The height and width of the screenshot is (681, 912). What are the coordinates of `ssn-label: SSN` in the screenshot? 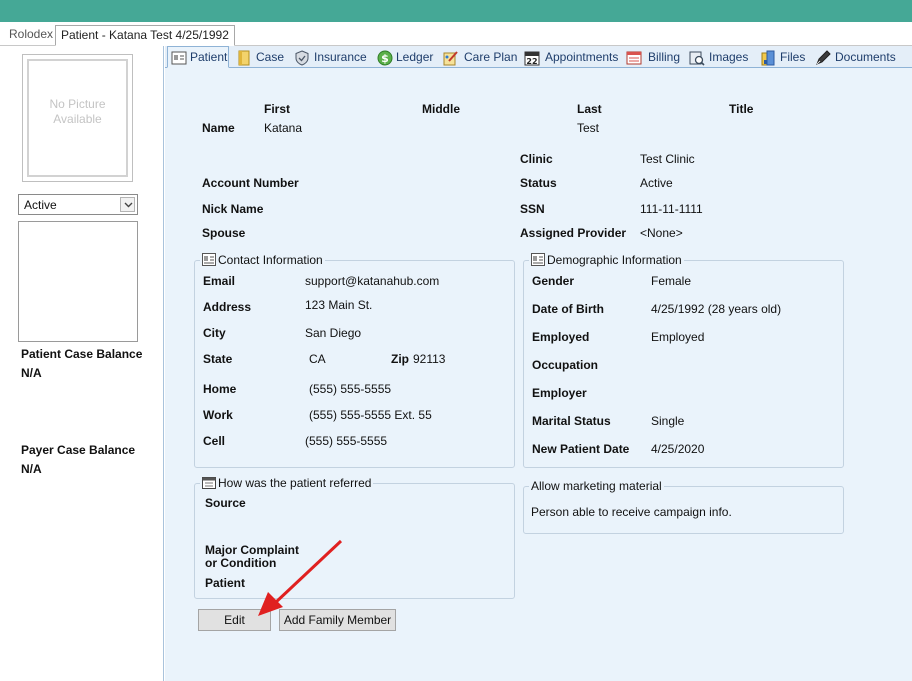 It's located at (532, 209).